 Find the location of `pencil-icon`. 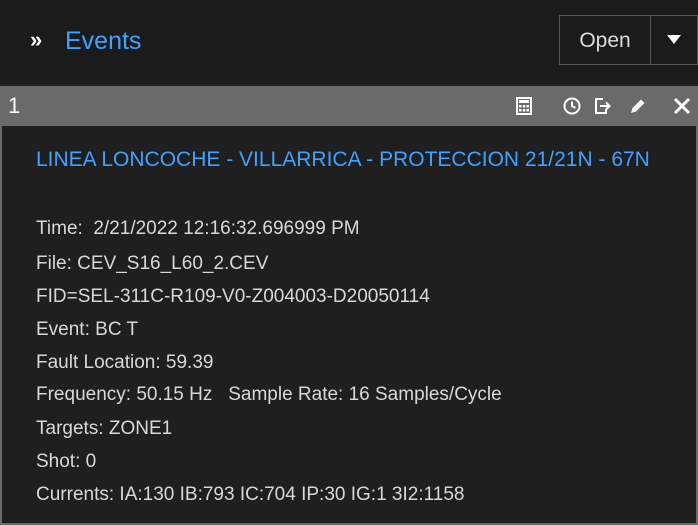

pencil-icon is located at coordinates (638, 106).